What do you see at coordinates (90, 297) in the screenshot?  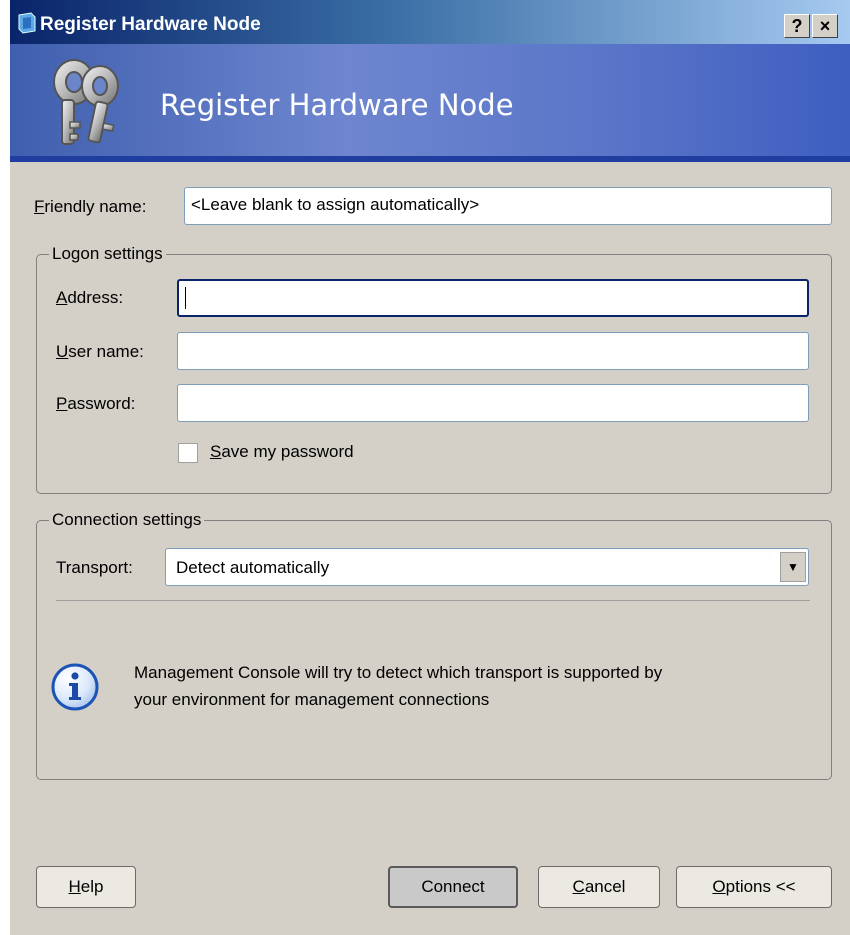 I see `address-label: Address:` at bounding box center [90, 297].